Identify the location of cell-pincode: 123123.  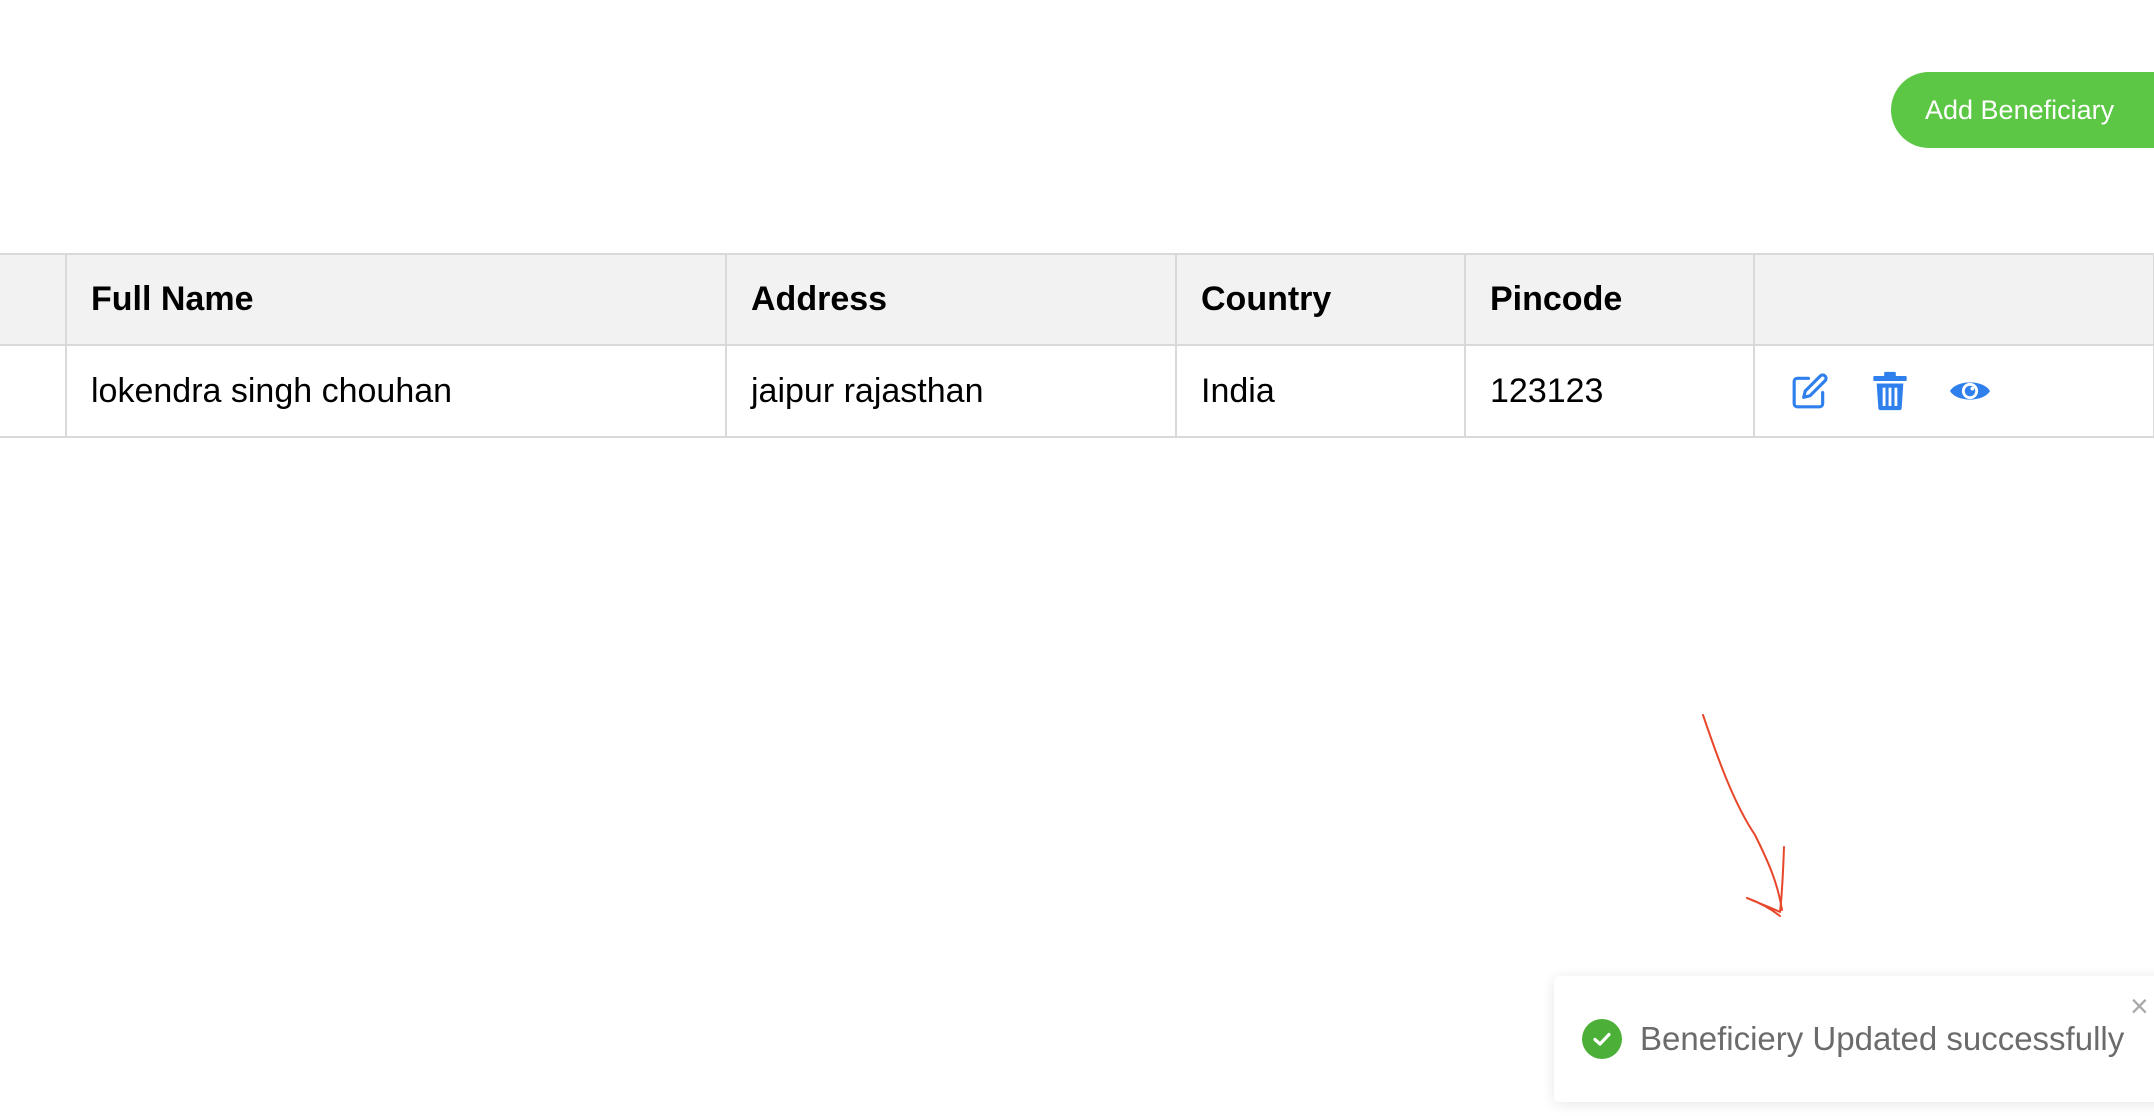
(1609, 391).